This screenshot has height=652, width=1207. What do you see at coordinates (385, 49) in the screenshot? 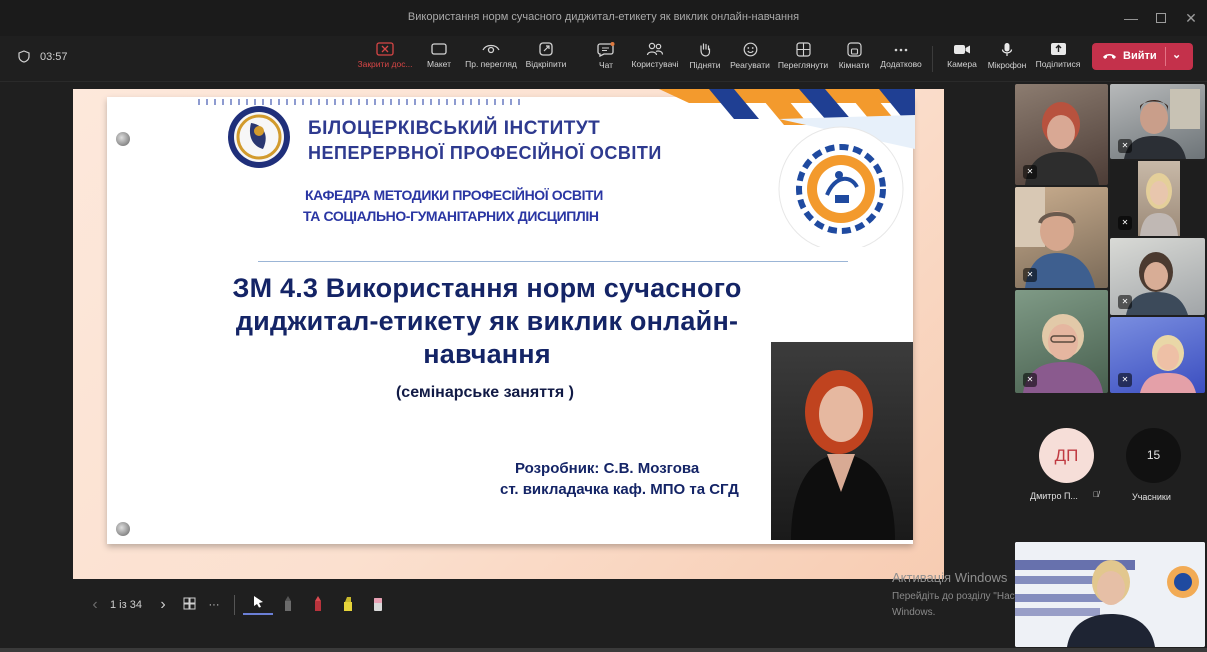
I see `stop-share-icon` at bounding box center [385, 49].